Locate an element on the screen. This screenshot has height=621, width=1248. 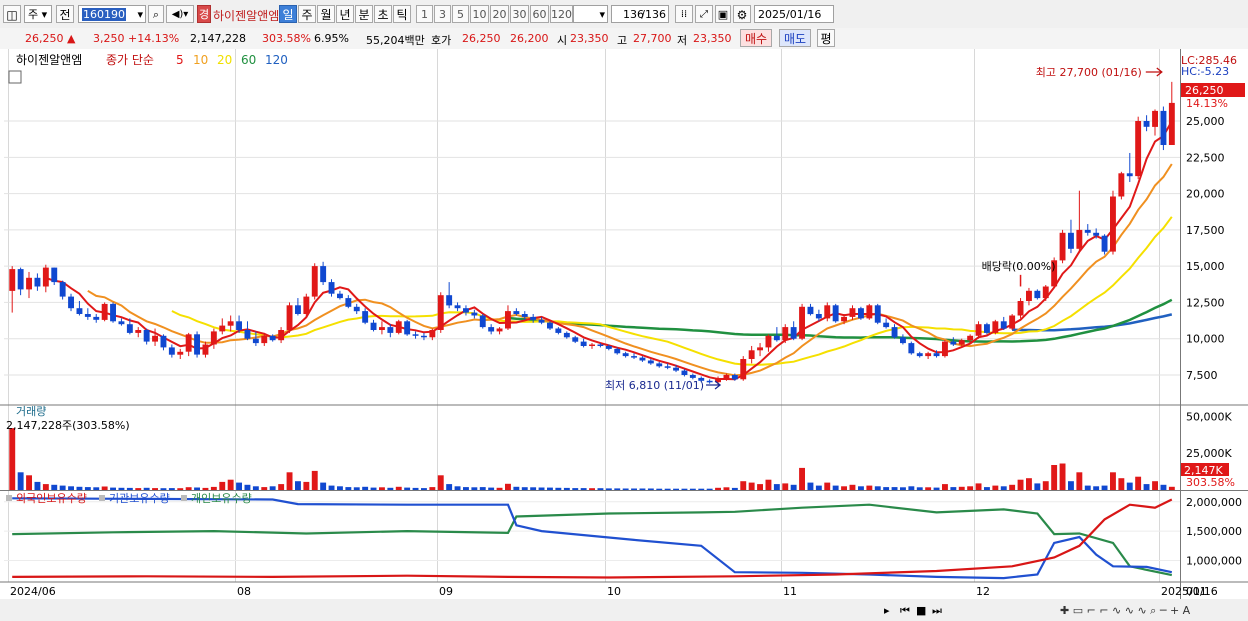
code-input: 160190 ▾ is located at coordinates (112, 14).